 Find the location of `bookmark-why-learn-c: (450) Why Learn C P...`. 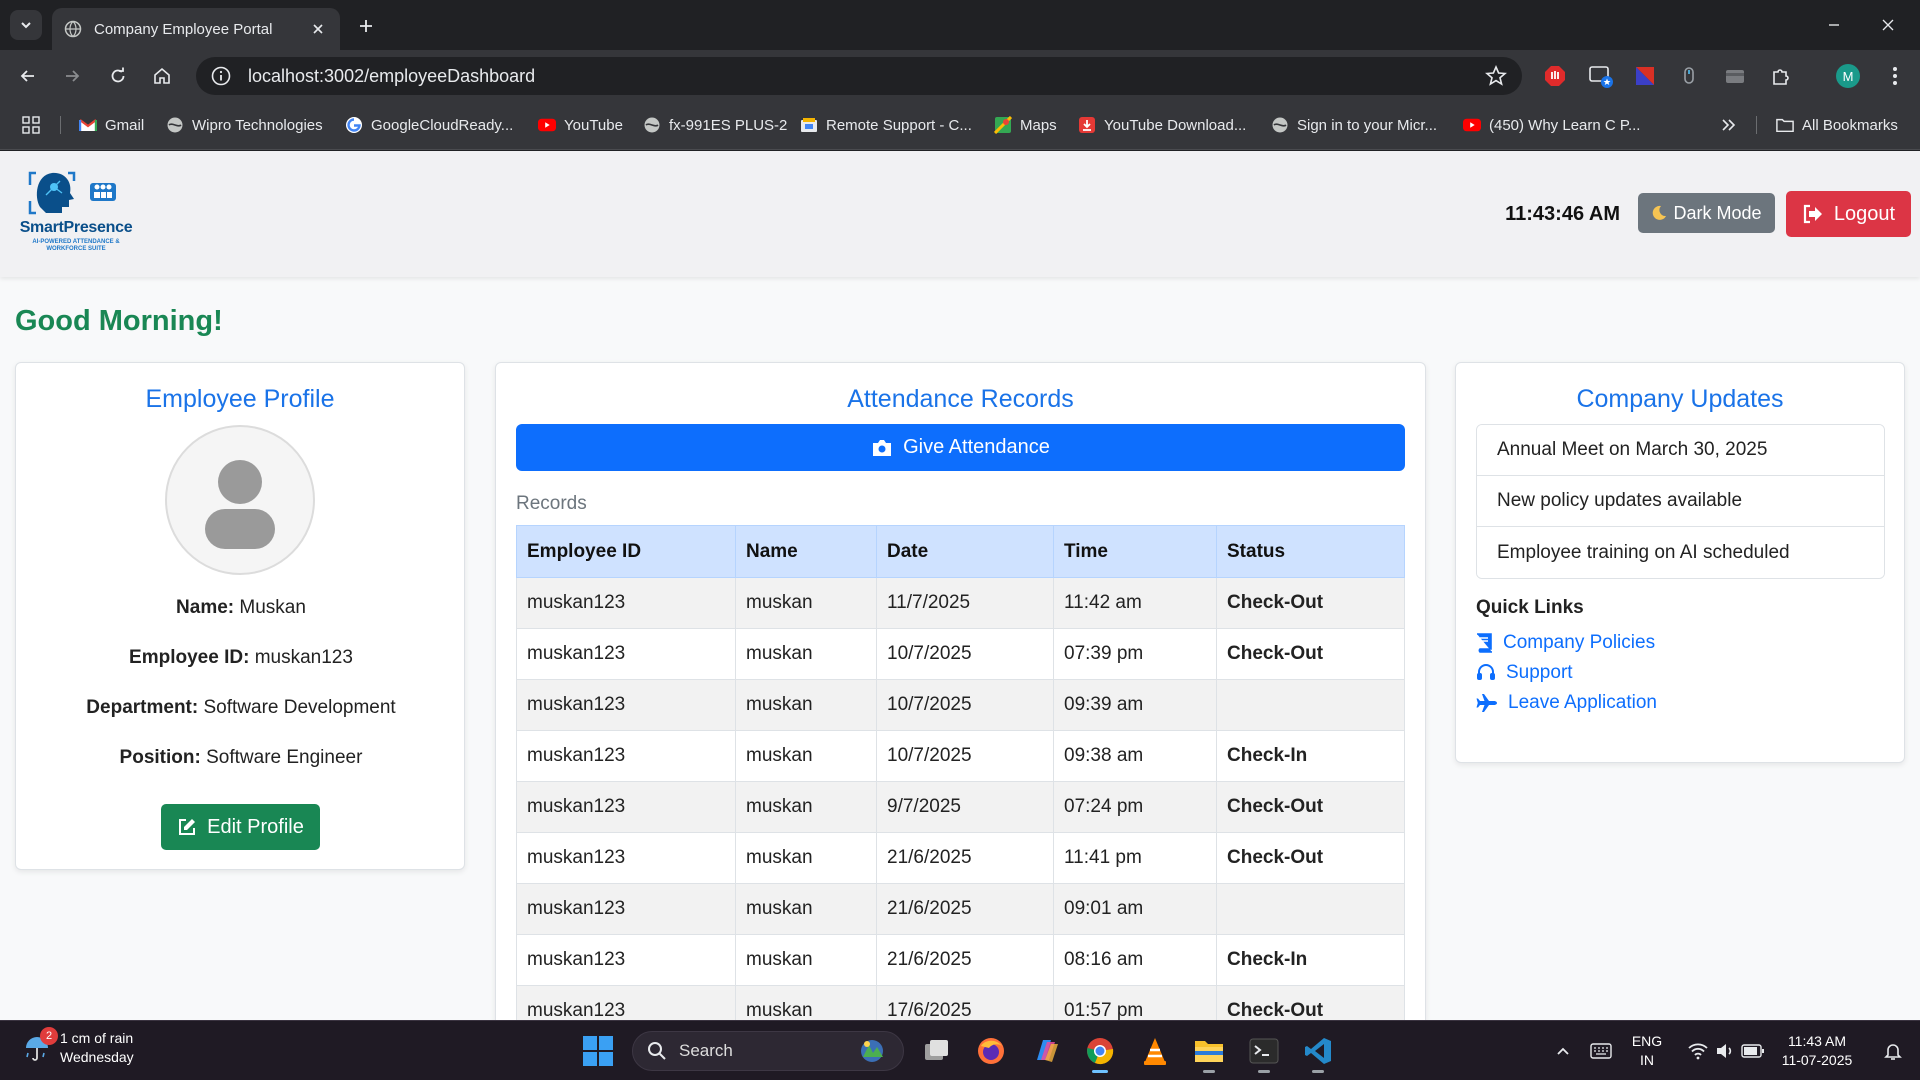

bookmark-why-learn-c: (450) Why Learn C P... is located at coordinates (1551, 125).